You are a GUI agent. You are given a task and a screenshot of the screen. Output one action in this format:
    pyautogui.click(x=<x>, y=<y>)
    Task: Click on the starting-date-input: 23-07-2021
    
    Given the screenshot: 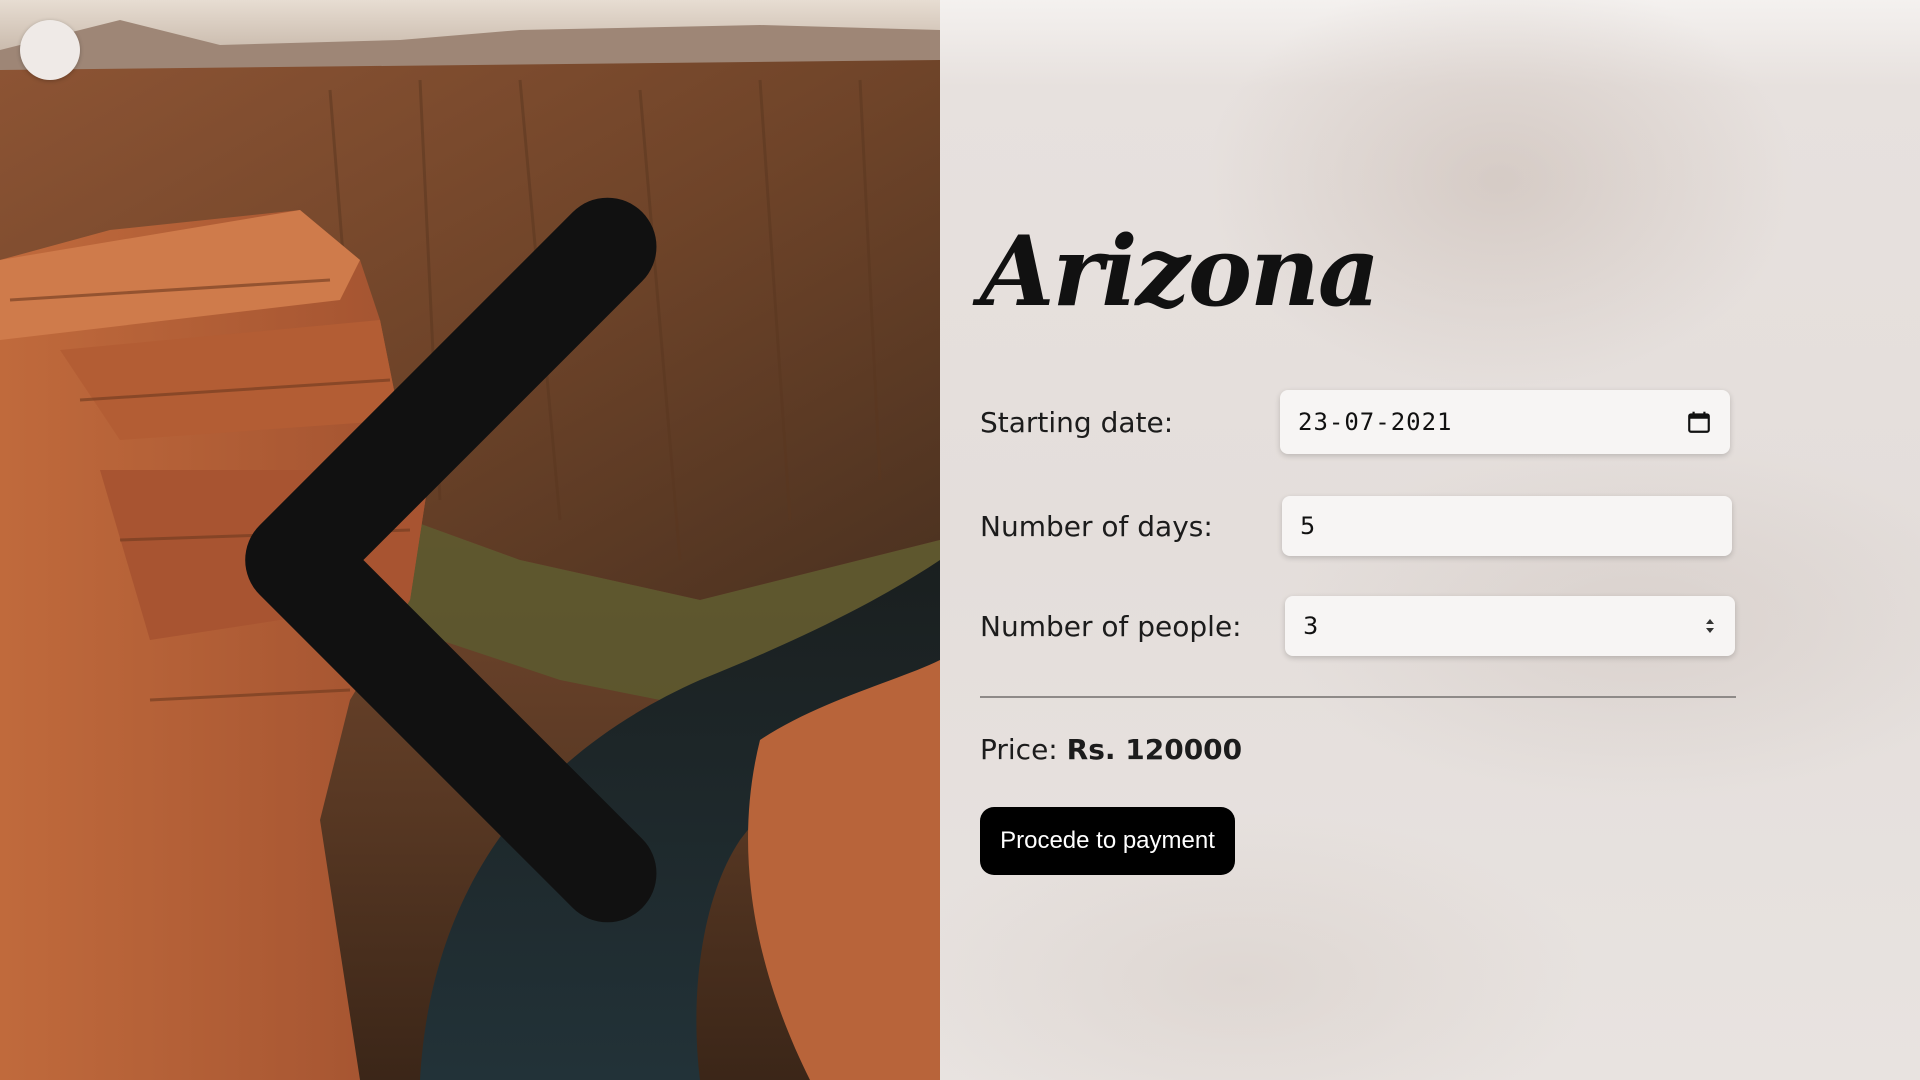 What is the action you would take?
    pyautogui.click(x=1505, y=422)
    